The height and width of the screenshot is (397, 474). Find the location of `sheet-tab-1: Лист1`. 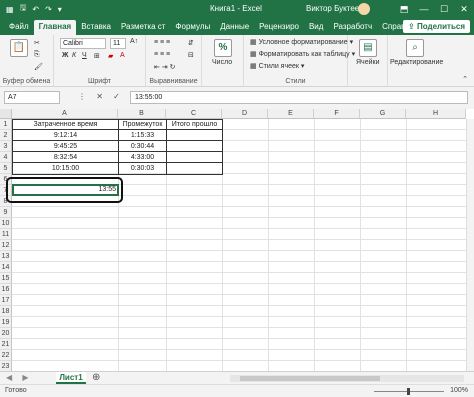

sheet-tab-1: Лист1 is located at coordinates (71, 378).